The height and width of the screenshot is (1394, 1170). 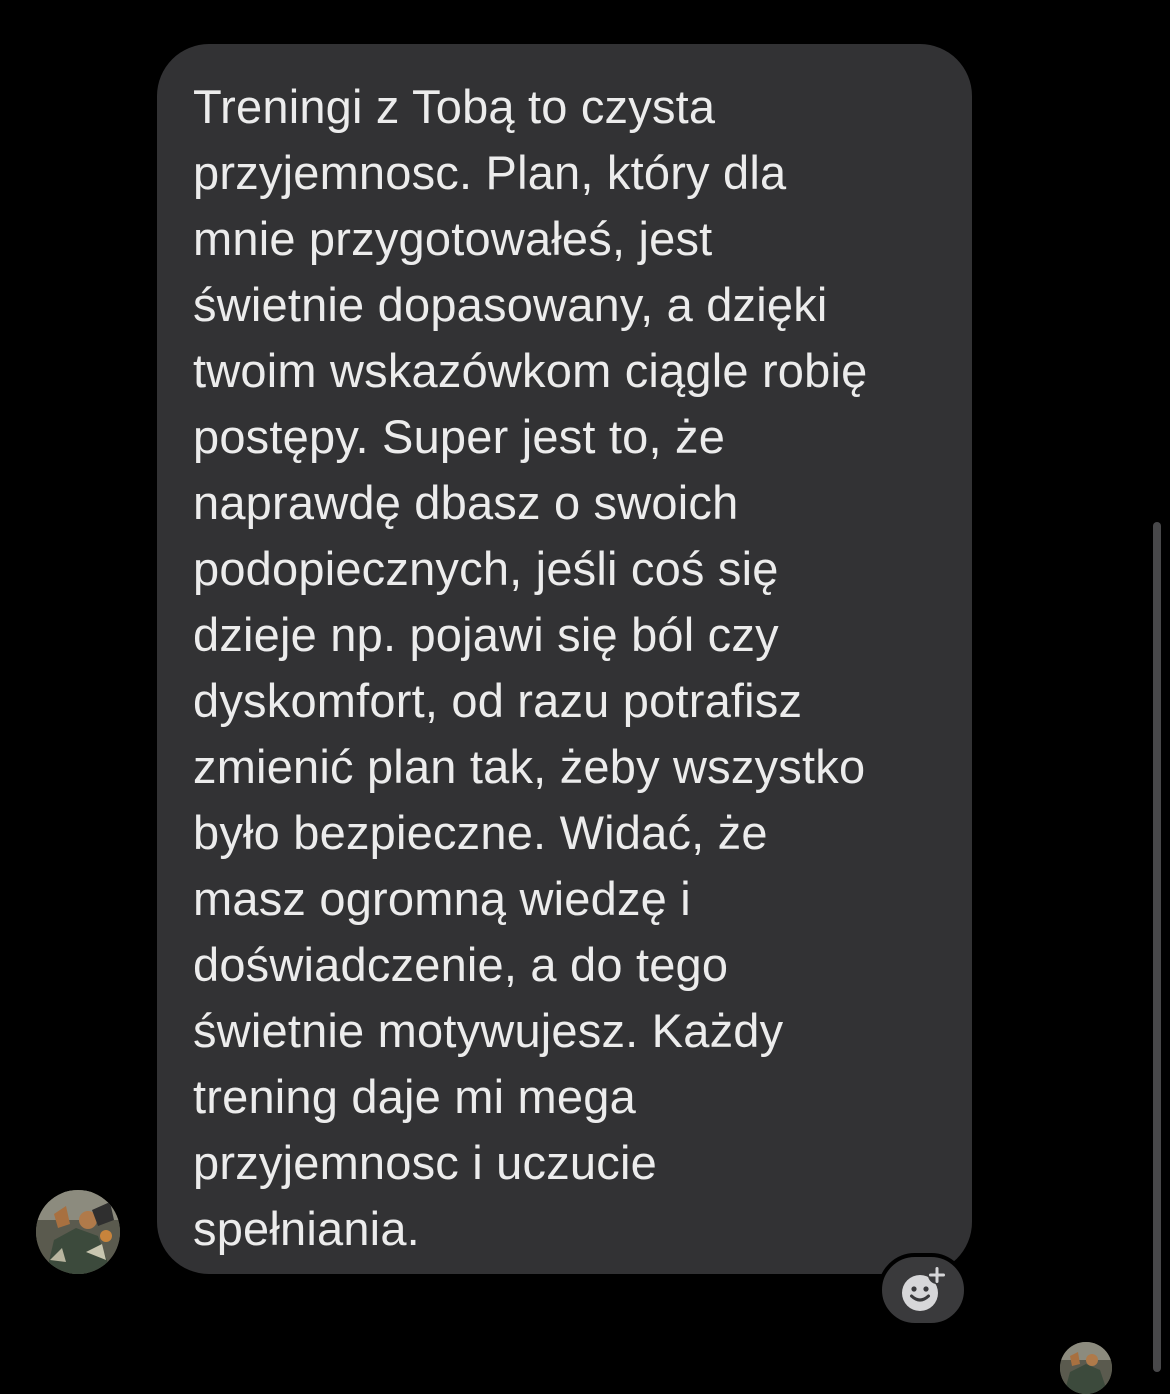 I want to click on add-reaction-icon, so click(x=924, y=1288).